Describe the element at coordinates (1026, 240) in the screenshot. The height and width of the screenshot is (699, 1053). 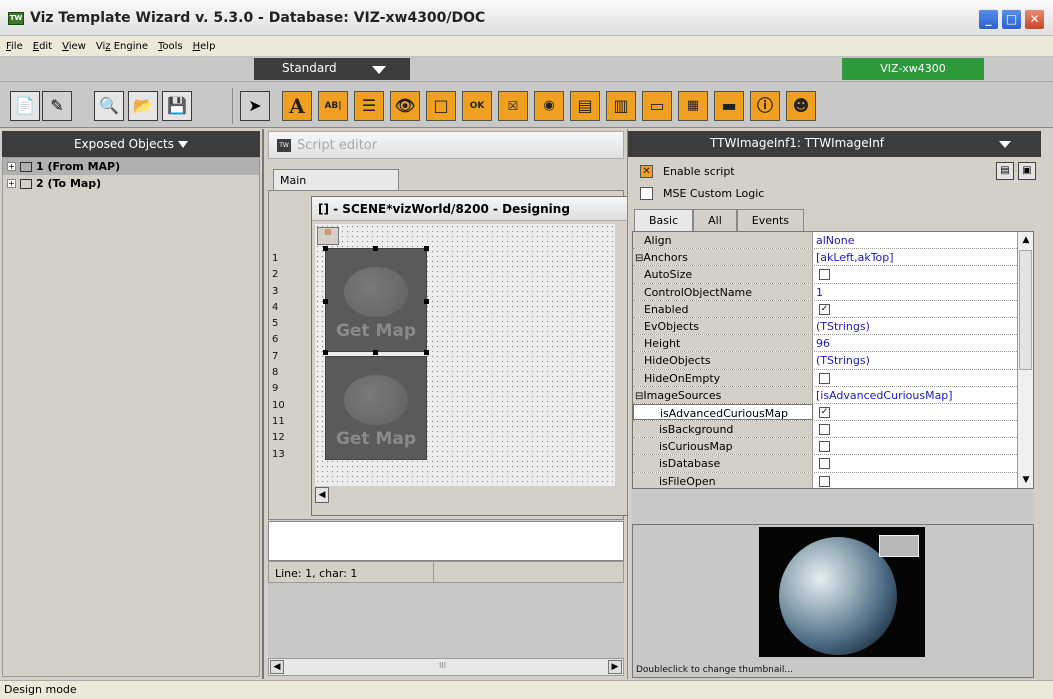
I see `scroll-up-button: ▲` at that location.